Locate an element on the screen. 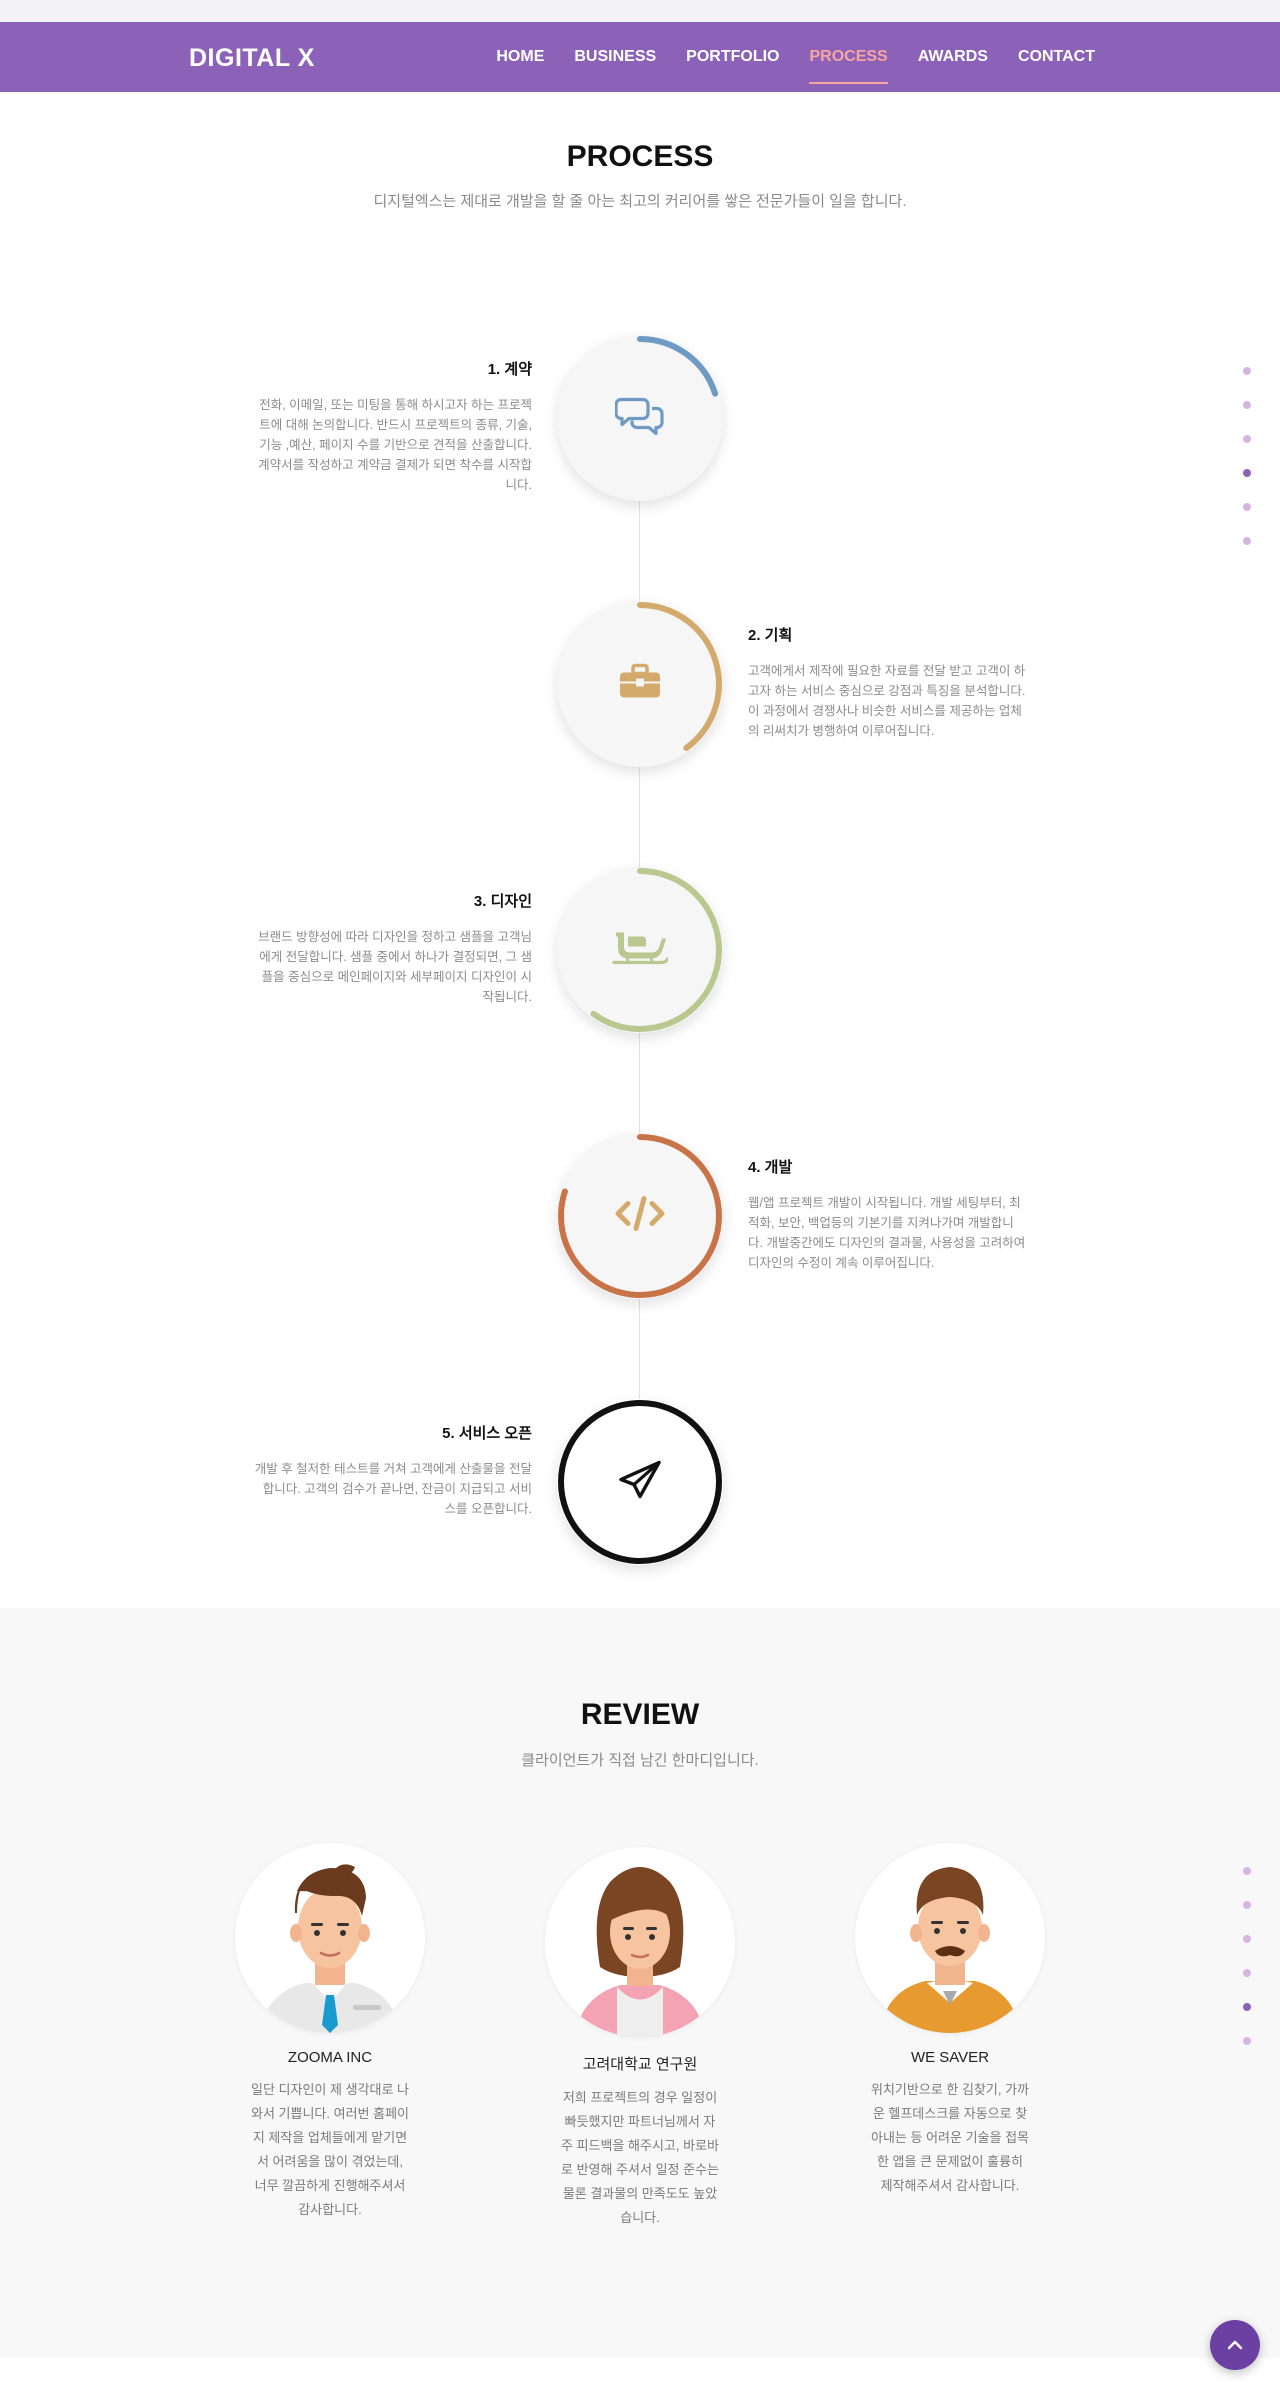 This screenshot has height=2400, width=1280. chat-icon is located at coordinates (639, 418).